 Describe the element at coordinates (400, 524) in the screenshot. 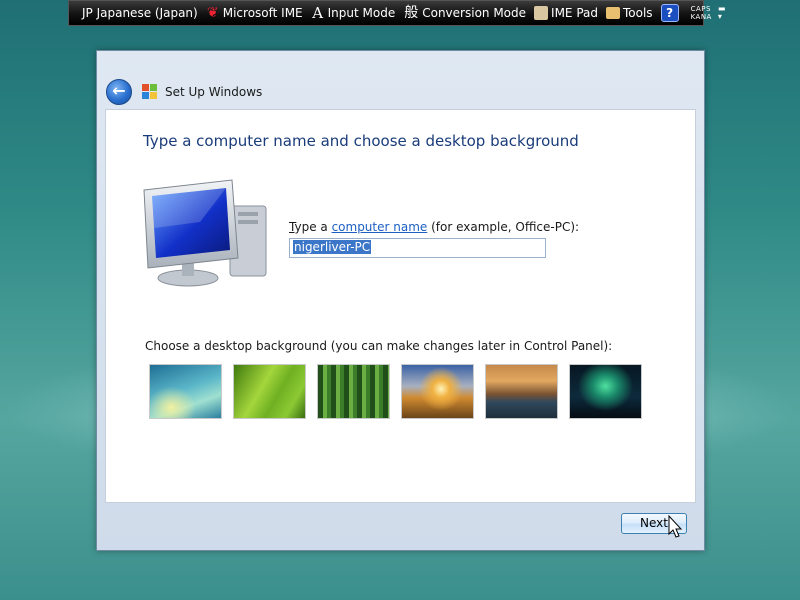

I see `window-footer: Next` at that location.